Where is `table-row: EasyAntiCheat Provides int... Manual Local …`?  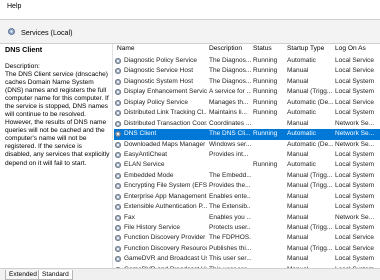
table-row: EasyAntiCheat Provides int... Manual Local … is located at coordinates (247, 155).